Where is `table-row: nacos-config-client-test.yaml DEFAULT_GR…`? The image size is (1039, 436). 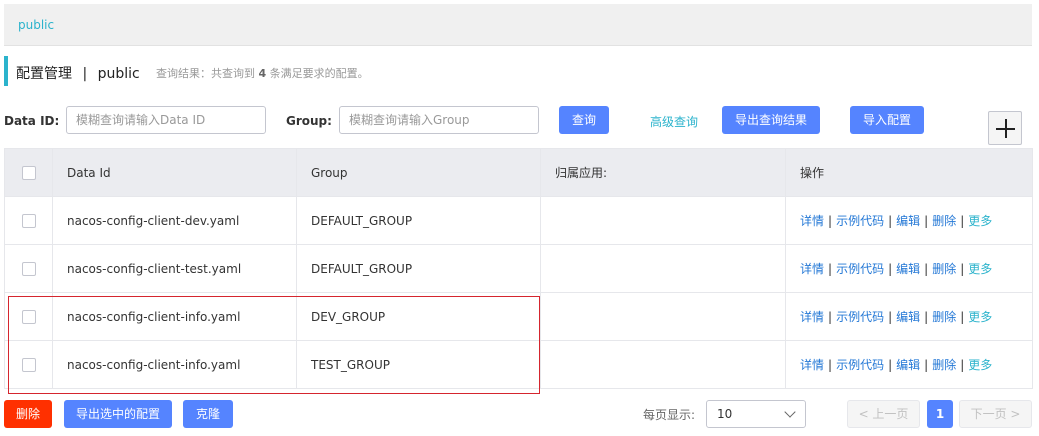
table-row: nacos-config-client-test.yaml DEFAULT_GR… is located at coordinates (518, 268).